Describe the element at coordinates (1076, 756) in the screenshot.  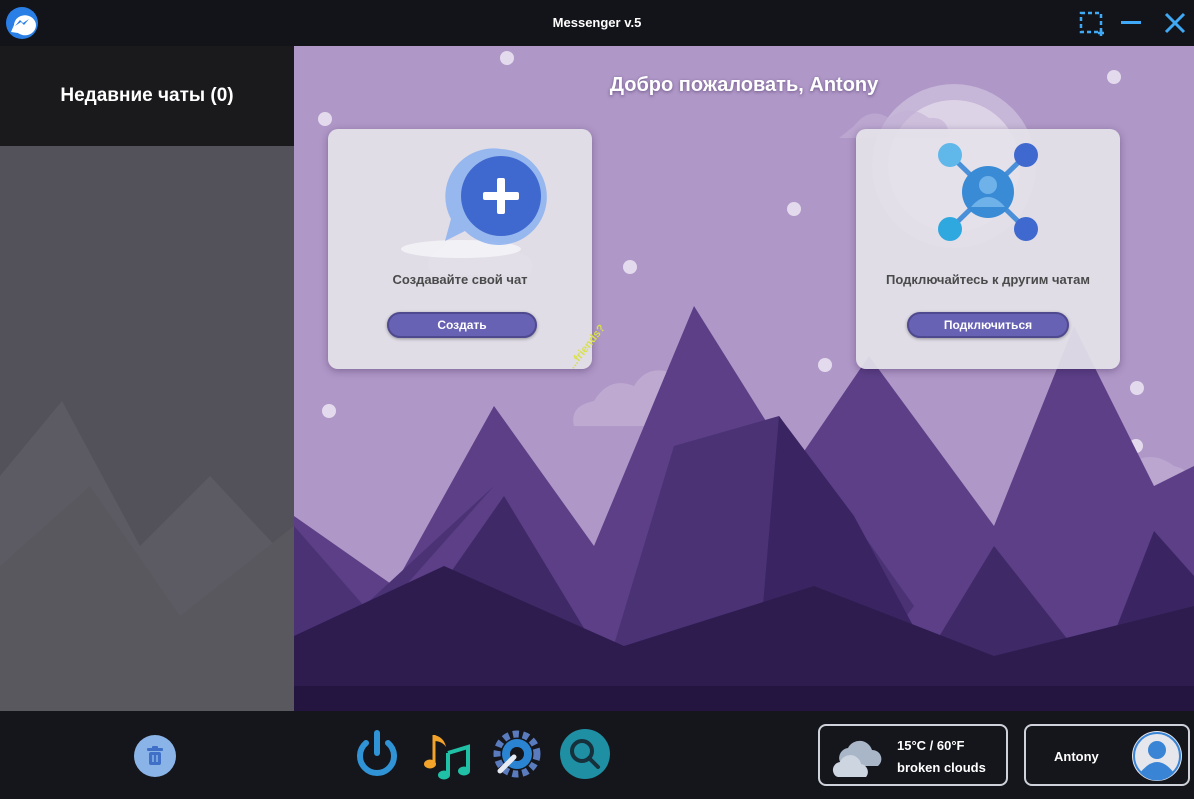
I see `user-name: Antony` at that location.